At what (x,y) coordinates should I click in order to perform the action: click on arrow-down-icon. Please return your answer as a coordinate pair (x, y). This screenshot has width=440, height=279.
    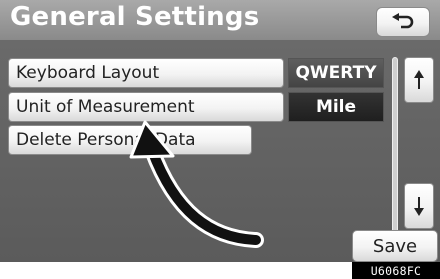
    Looking at the image, I should click on (419, 206).